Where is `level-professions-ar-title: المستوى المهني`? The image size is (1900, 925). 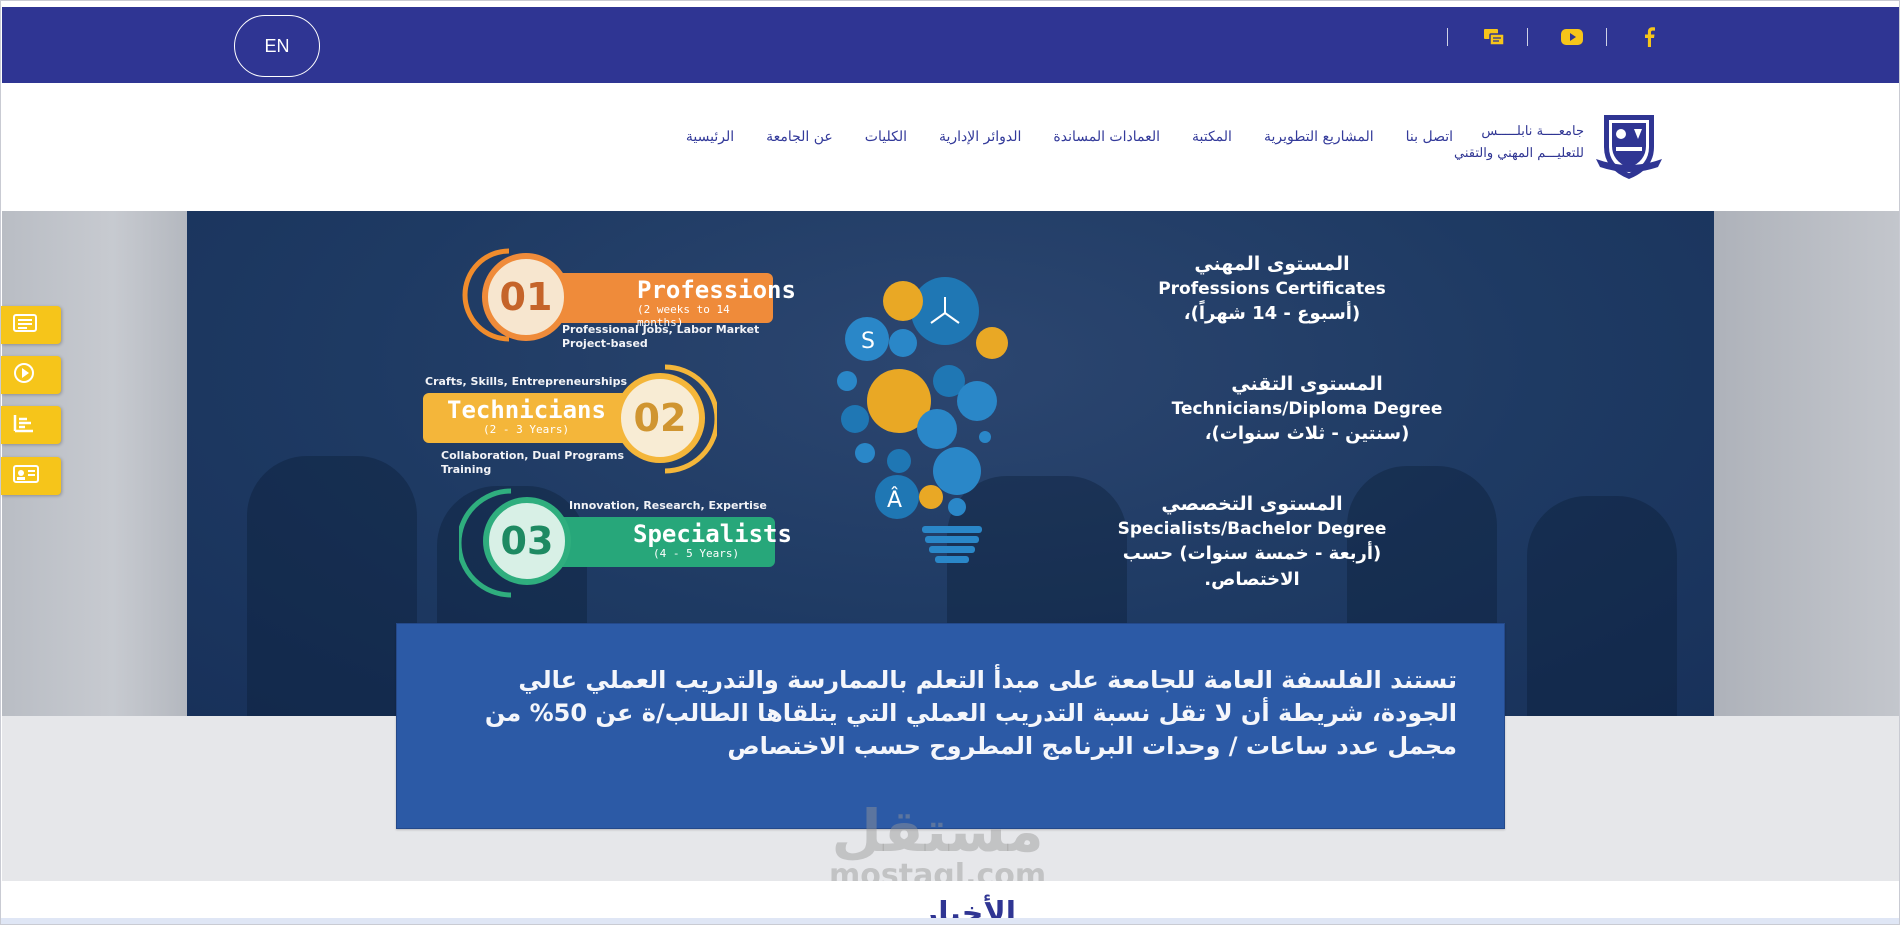 level-professions-ar-title: المستوى المهني is located at coordinates (1272, 264).